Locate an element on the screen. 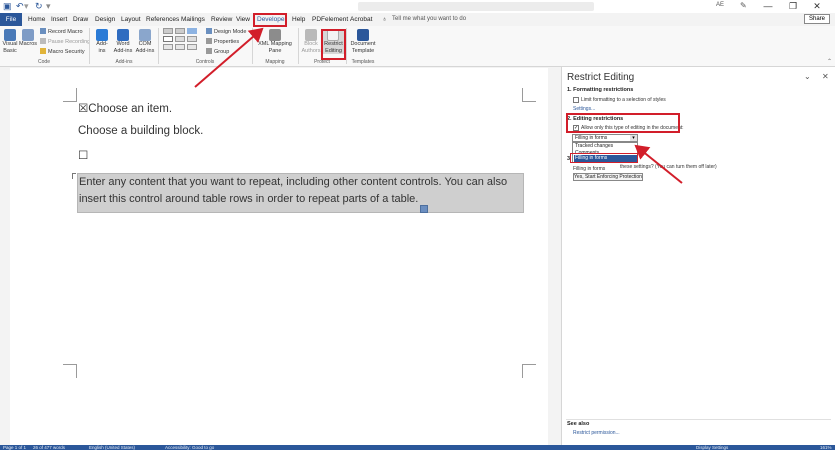  arrow-to-dropdown is located at coordinates (658, 164).